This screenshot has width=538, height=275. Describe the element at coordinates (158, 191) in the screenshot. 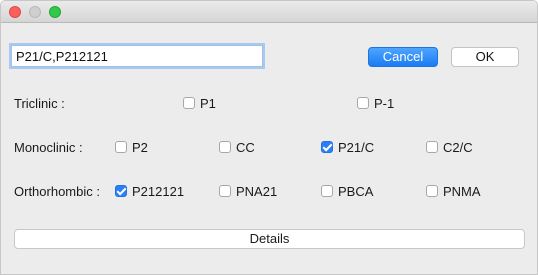

I see `option-label: P212121` at that location.